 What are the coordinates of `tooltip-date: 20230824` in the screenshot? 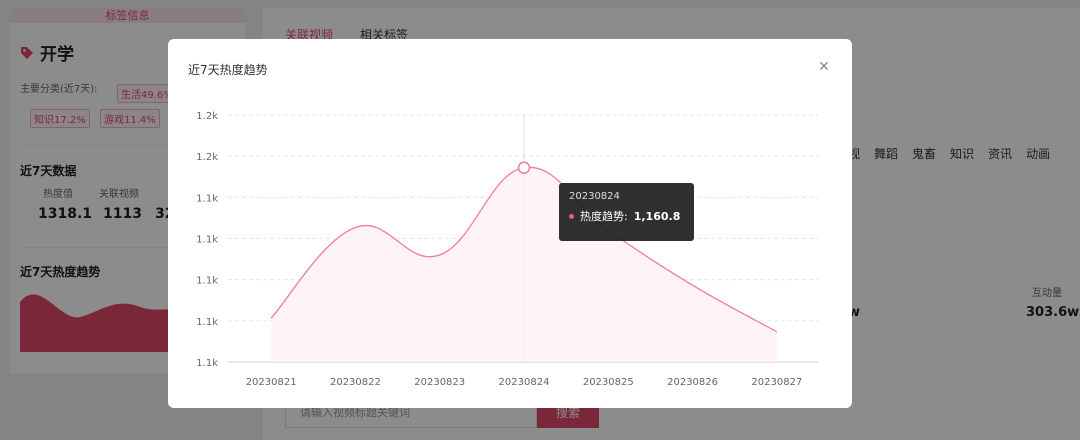 It's located at (594, 196).